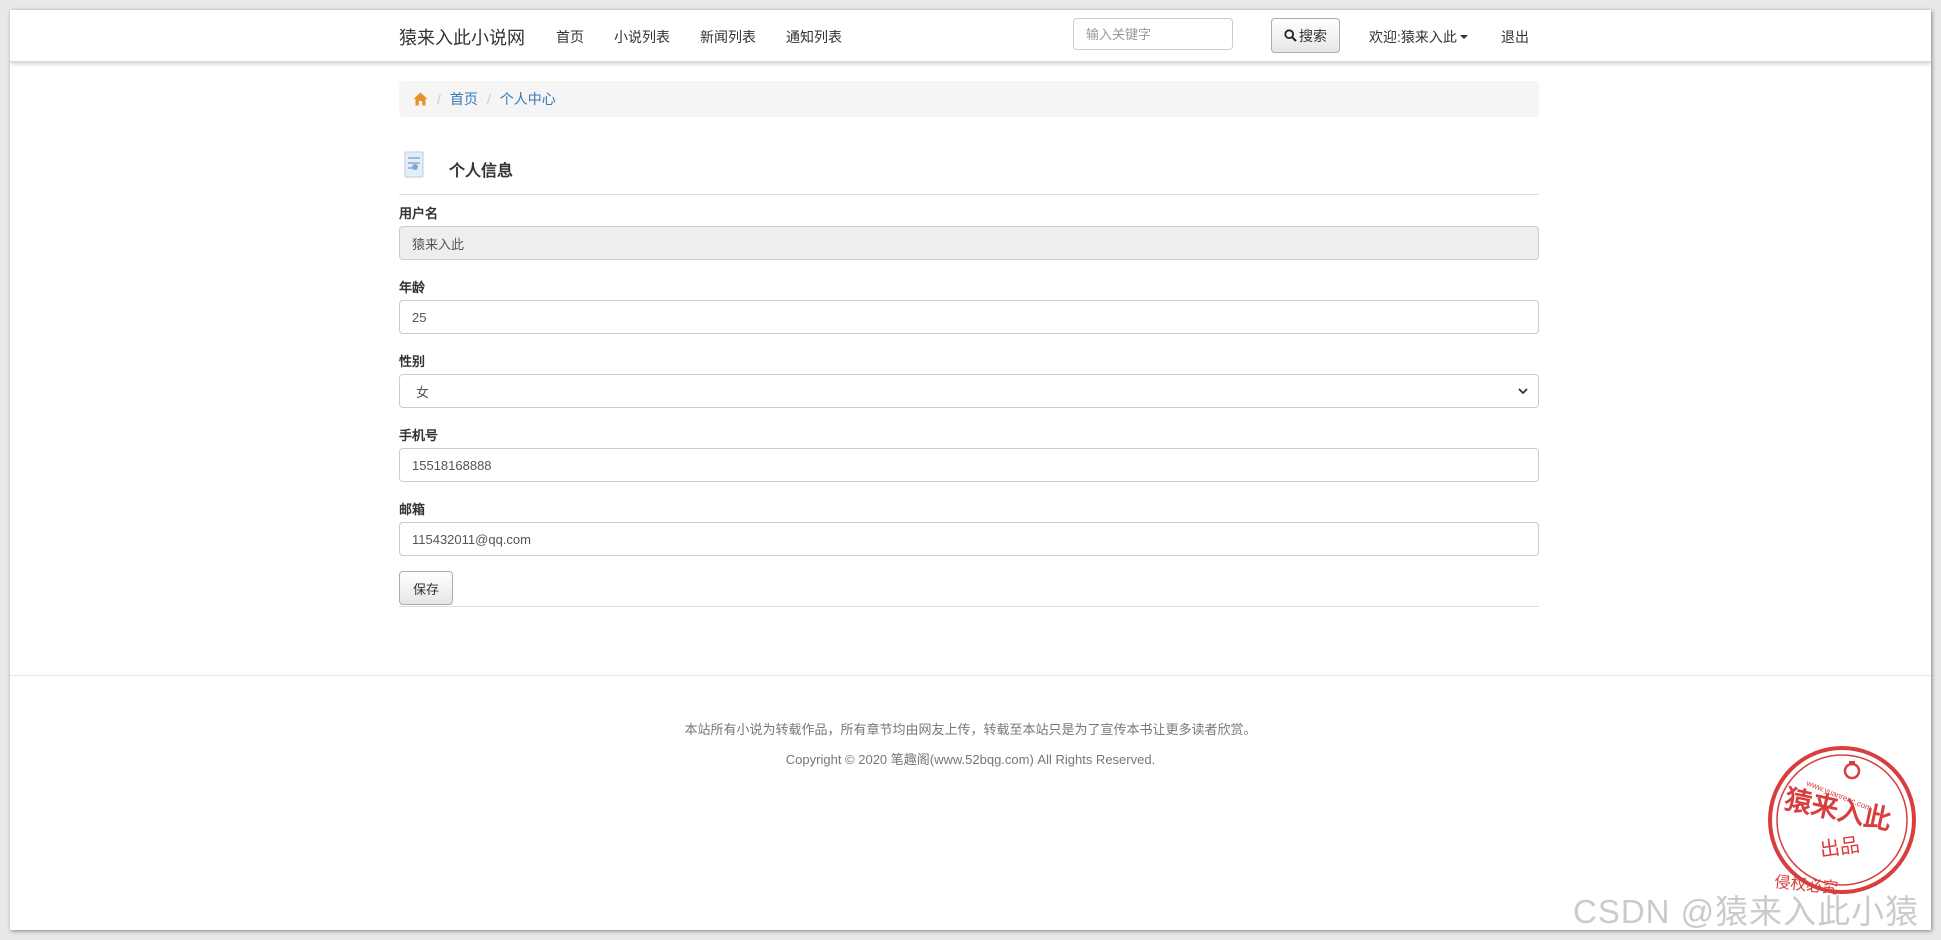  Describe the element at coordinates (1290, 35) in the screenshot. I see `search-icon` at that location.